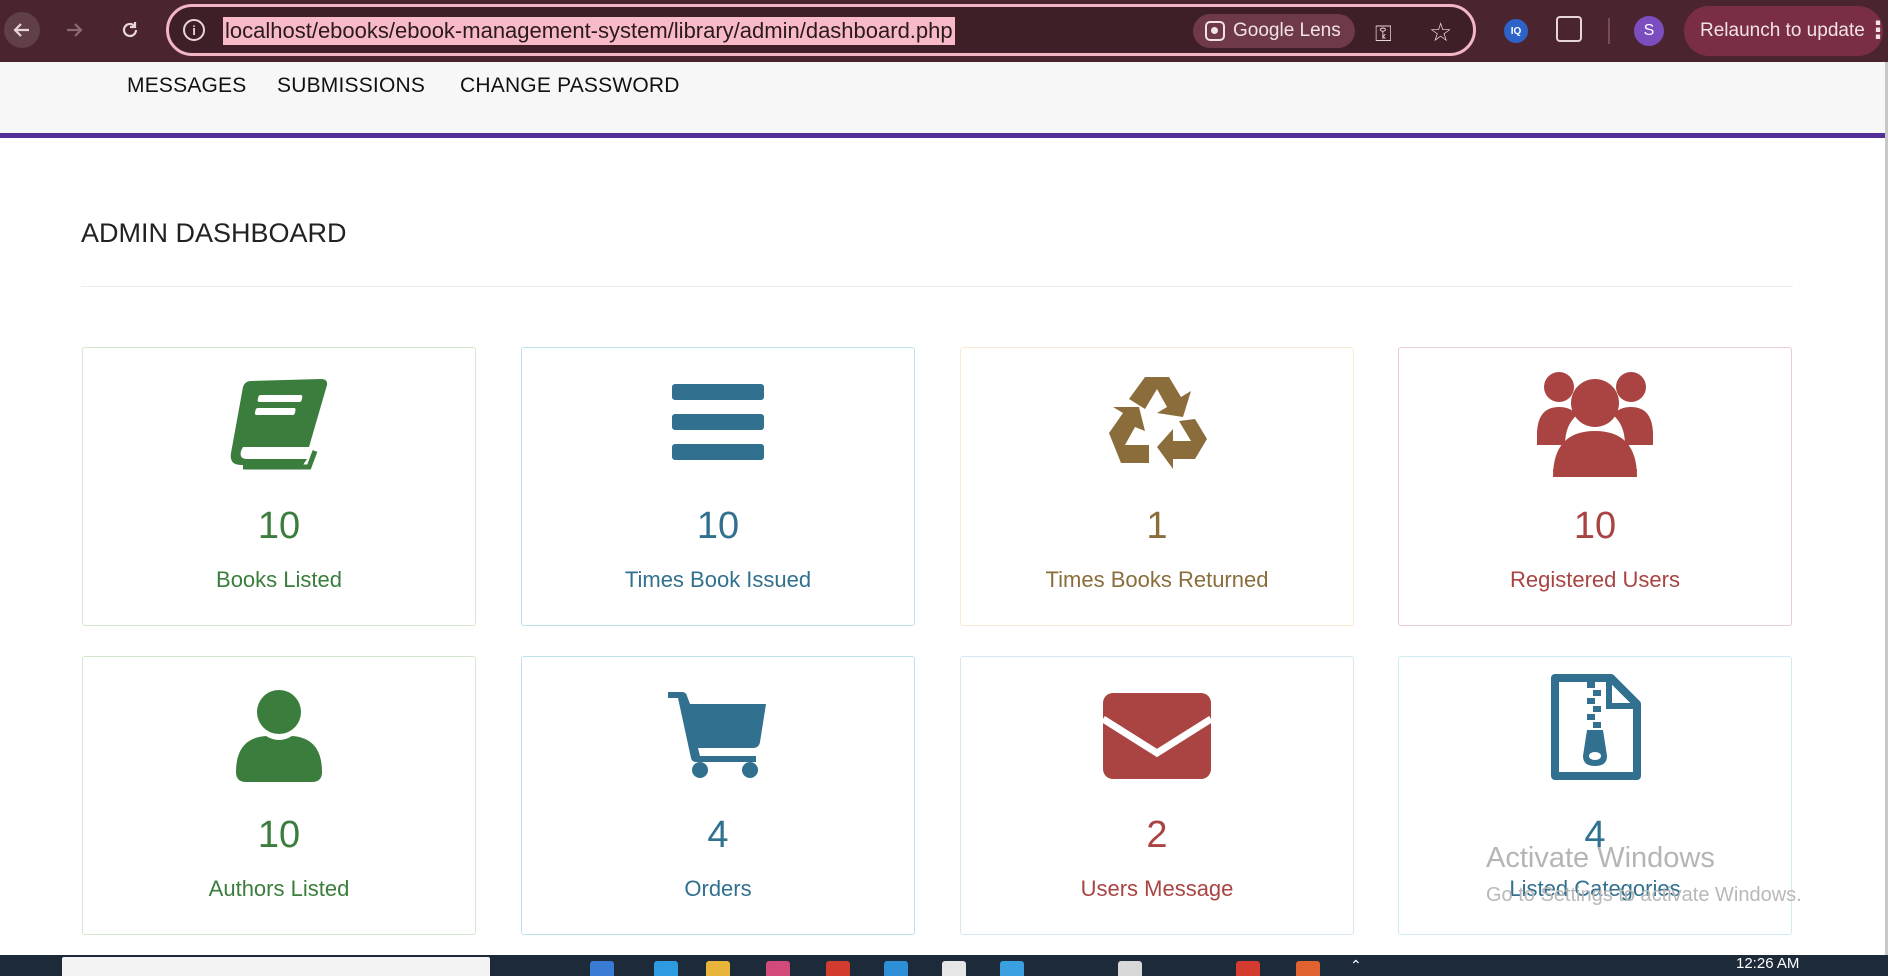 The image size is (1888, 976). What do you see at coordinates (1157, 795) in the screenshot?
I see `card-users-message: 2 Users Message` at bounding box center [1157, 795].